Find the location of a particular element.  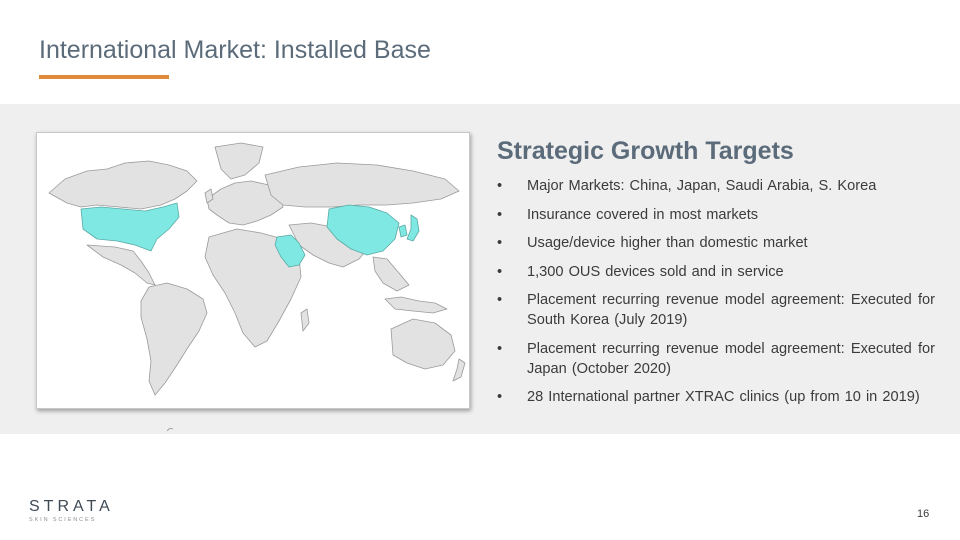

slide-title: International Market: Installed Base is located at coordinates (235, 50).